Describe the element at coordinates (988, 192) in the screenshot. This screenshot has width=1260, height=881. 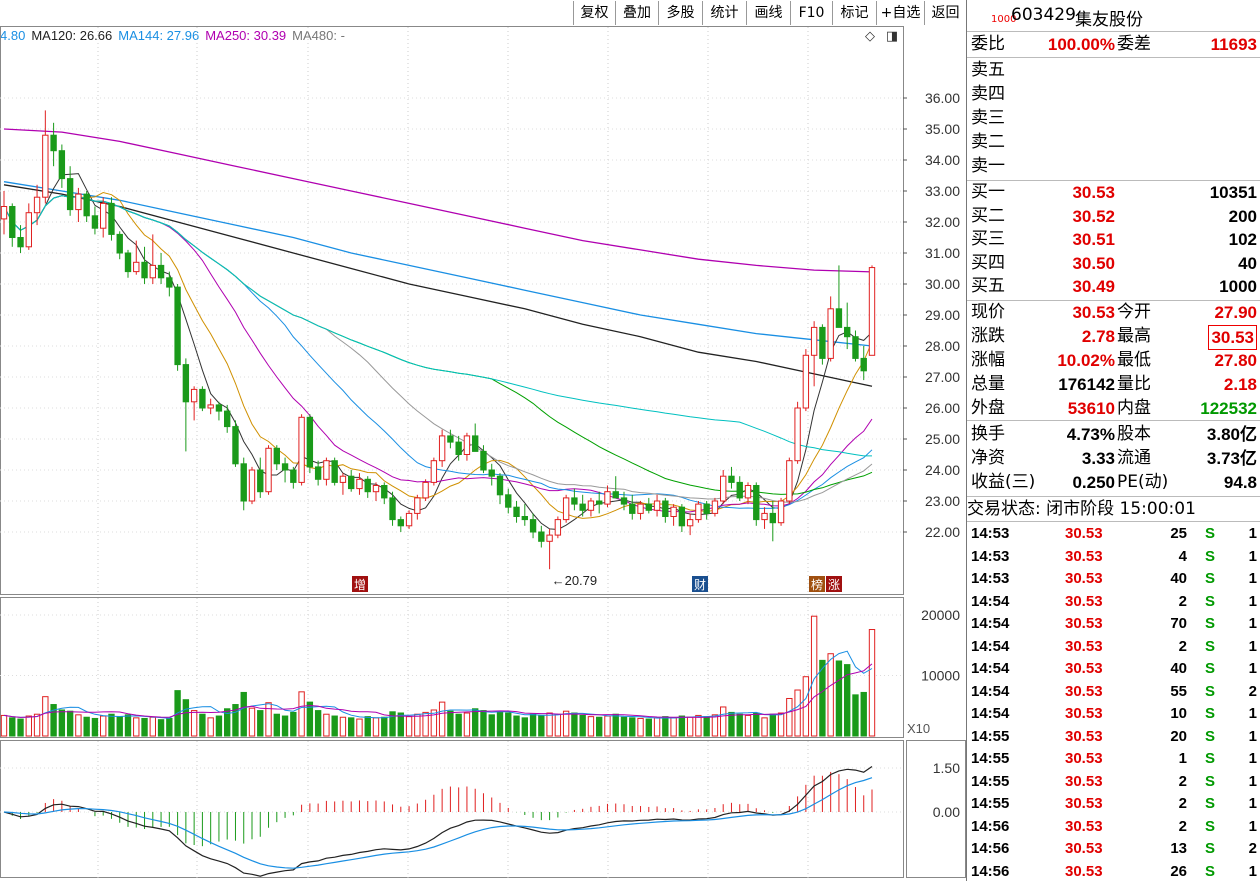
I see `buy-level-label: 买一` at that location.